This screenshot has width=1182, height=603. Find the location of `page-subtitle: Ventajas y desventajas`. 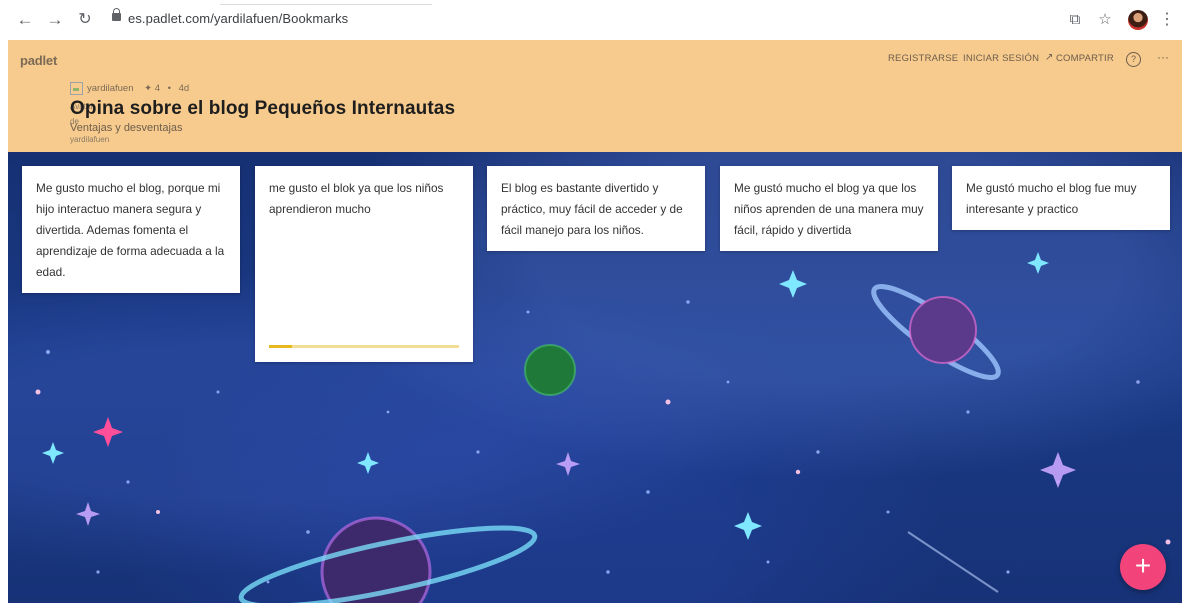

page-subtitle: Ventajas y desventajas is located at coordinates (126, 128).